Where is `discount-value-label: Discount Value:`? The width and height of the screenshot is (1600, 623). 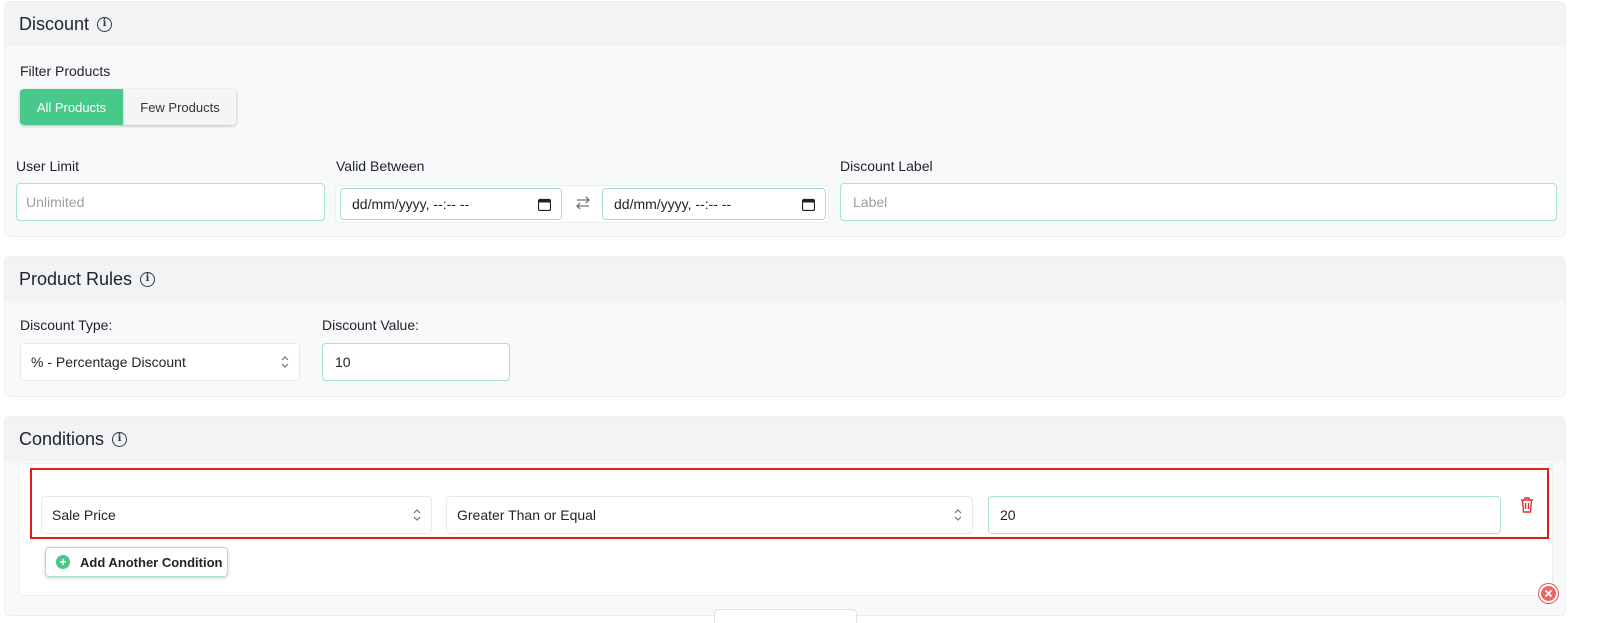
discount-value-label: Discount Value: is located at coordinates (371, 325).